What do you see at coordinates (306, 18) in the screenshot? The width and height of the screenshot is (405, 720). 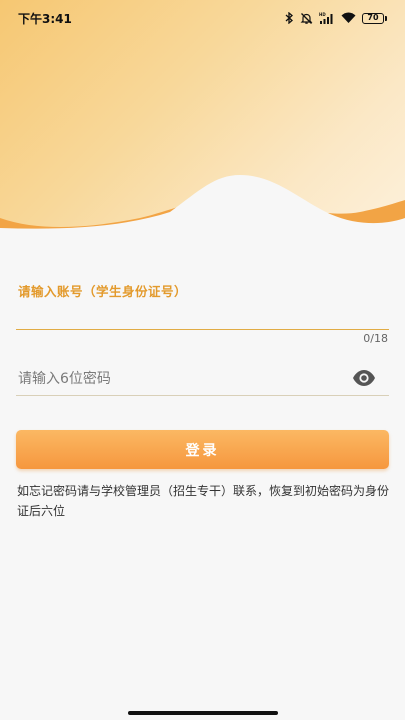 I see `bell-off-icon` at bounding box center [306, 18].